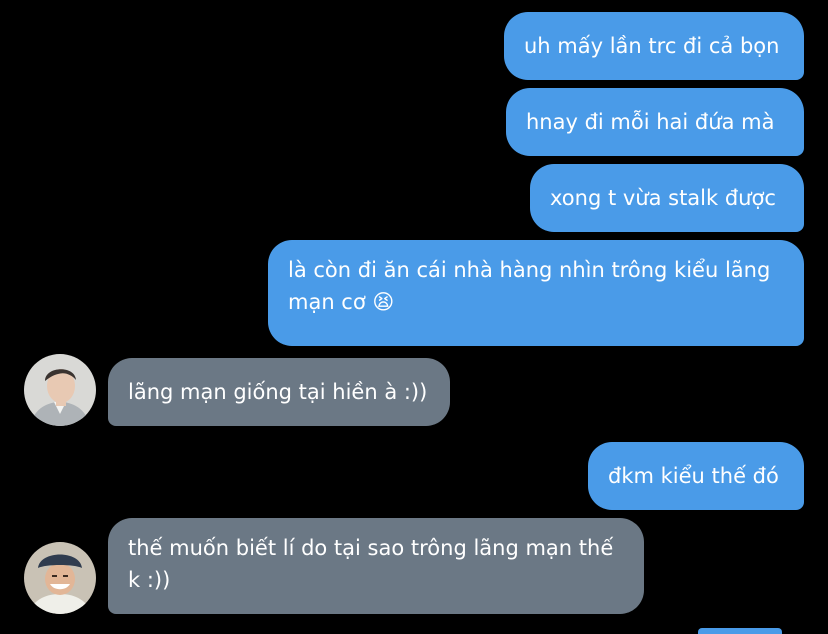 The width and height of the screenshot is (828, 634). I want to click on message-bubble-outgoing: hnay đi mỗi hai đứa mà, so click(655, 122).